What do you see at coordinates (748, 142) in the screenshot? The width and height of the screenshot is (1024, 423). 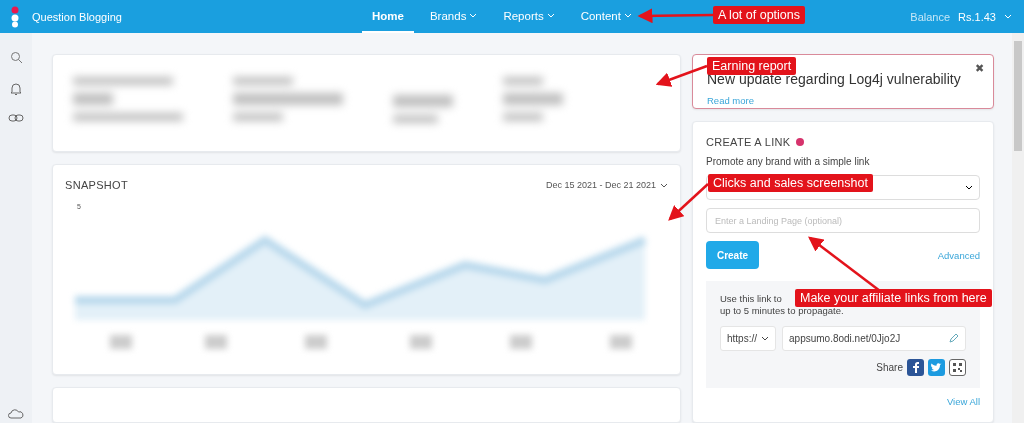 I see `card-title: CREATE A LINK` at bounding box center [748, 142].